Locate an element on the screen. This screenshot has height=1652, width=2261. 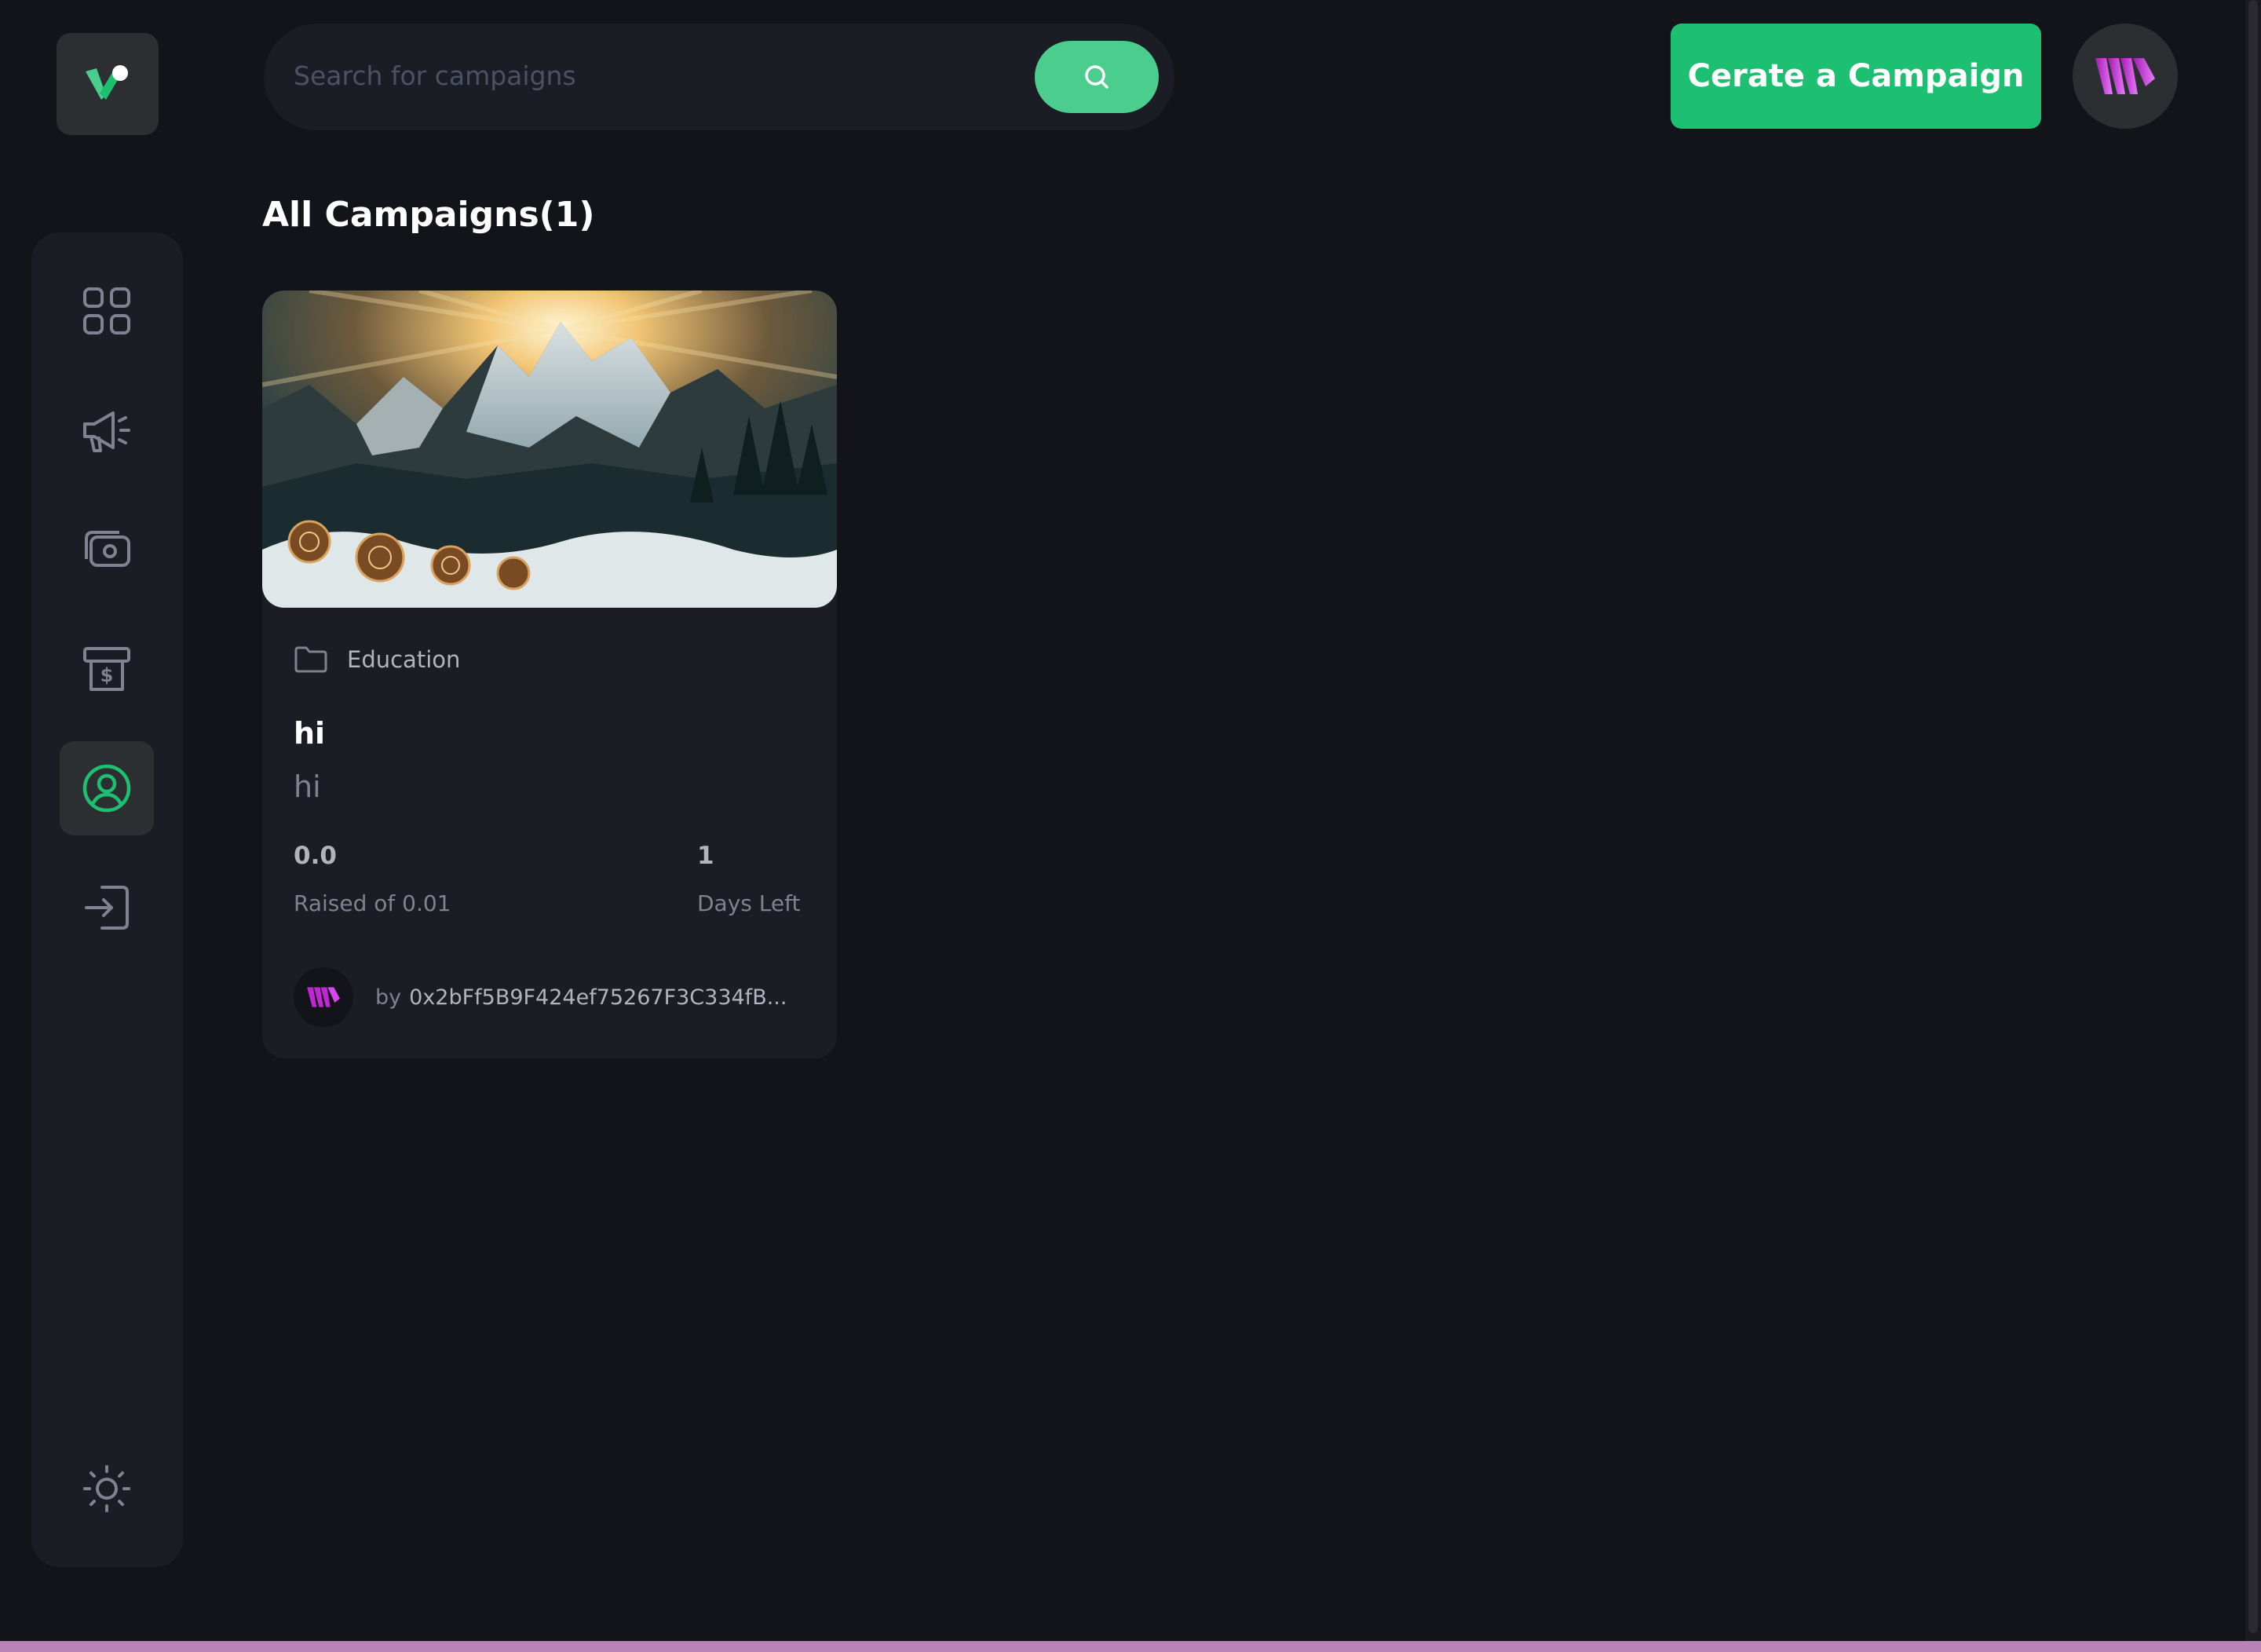
sidebar-item-logout is located at coordinates (107, 908).